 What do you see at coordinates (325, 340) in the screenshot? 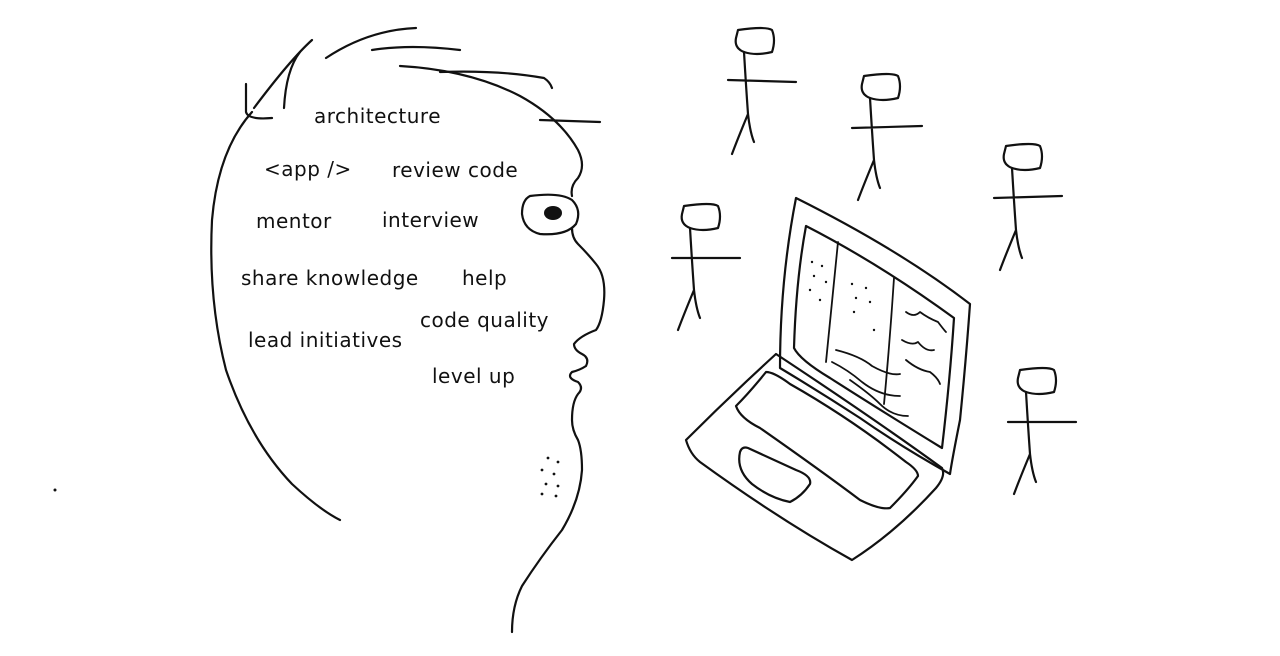
I see `word-lead-initiatives: lead initiatives` at bounding box center [325, 340].